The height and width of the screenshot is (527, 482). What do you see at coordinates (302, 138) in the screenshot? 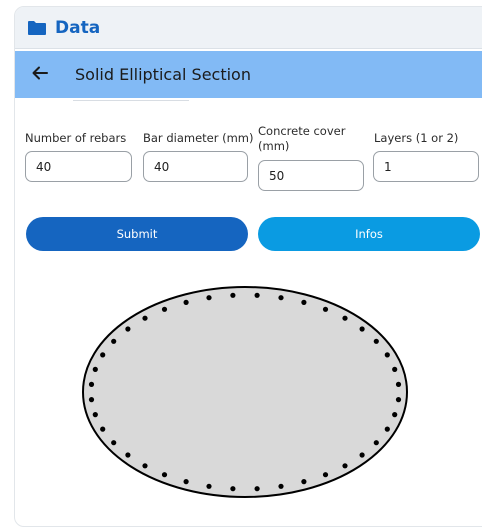
I see `cover-label: Concrete cover (mm)` at bounding box center [302, 138].